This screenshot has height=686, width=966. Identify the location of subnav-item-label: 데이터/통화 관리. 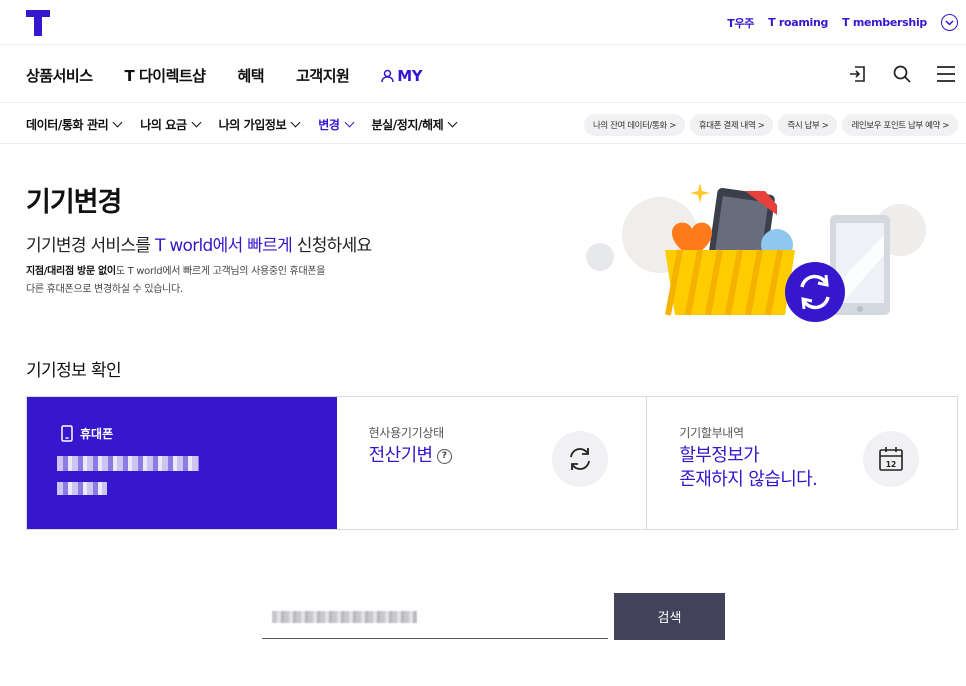
(67, 125).